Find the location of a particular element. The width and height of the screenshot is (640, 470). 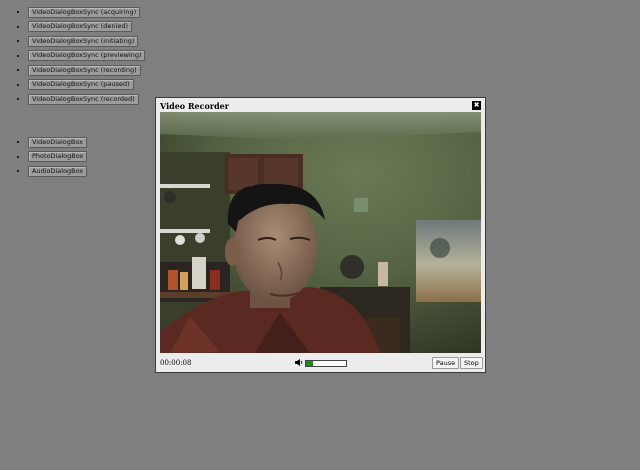

list-item: VideoDialogBoxSync (previewing) is located at coordinates (87, 56).